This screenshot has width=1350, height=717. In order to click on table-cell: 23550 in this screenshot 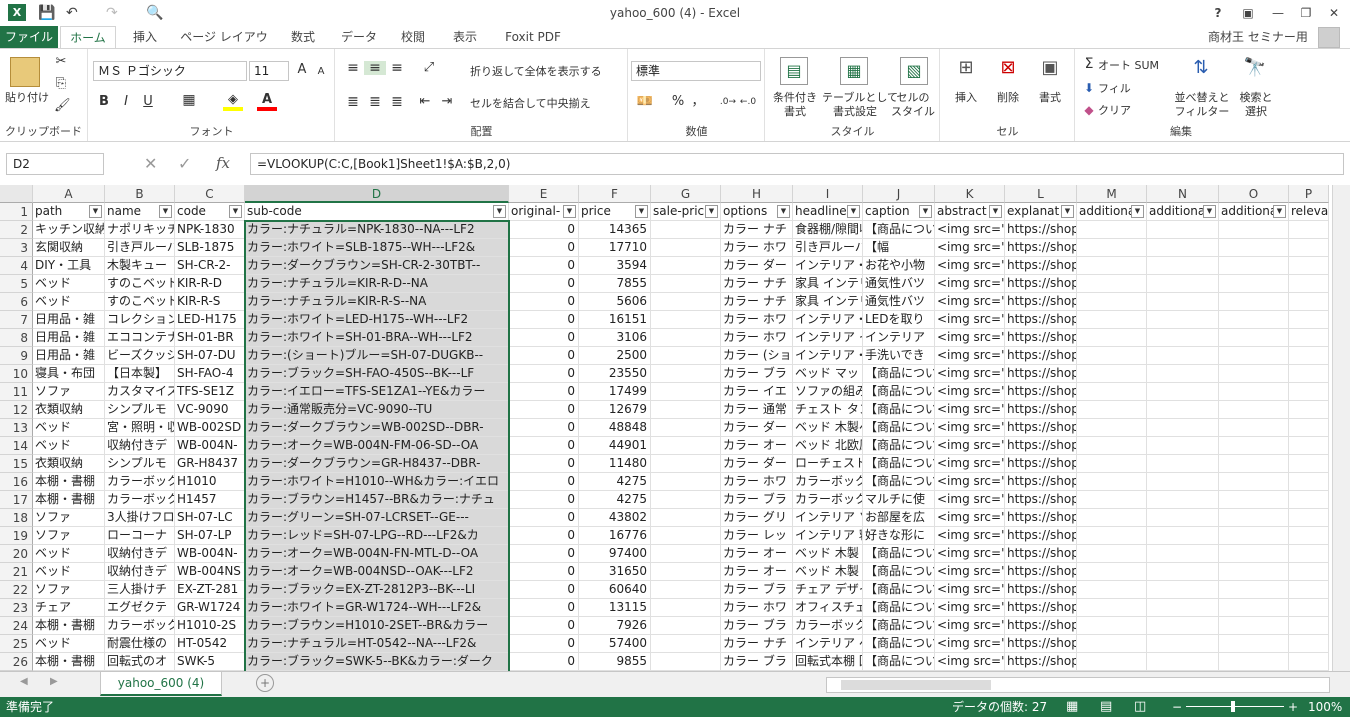, I will do `click(615, 374)`.